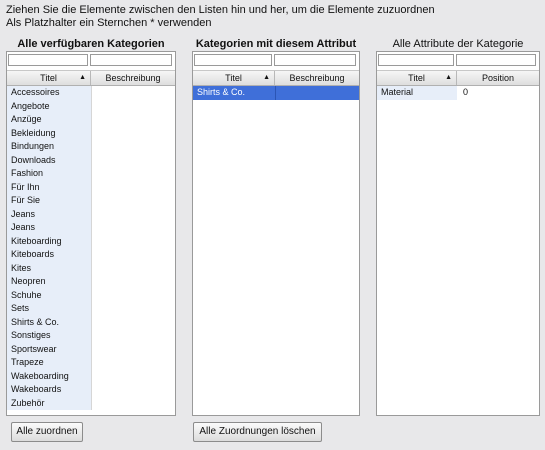 This screenshot has width=545, height=450. Describe the element at coordinates (416, 60) in the screenshot. I see `attributes-title-filter-input` at that location.